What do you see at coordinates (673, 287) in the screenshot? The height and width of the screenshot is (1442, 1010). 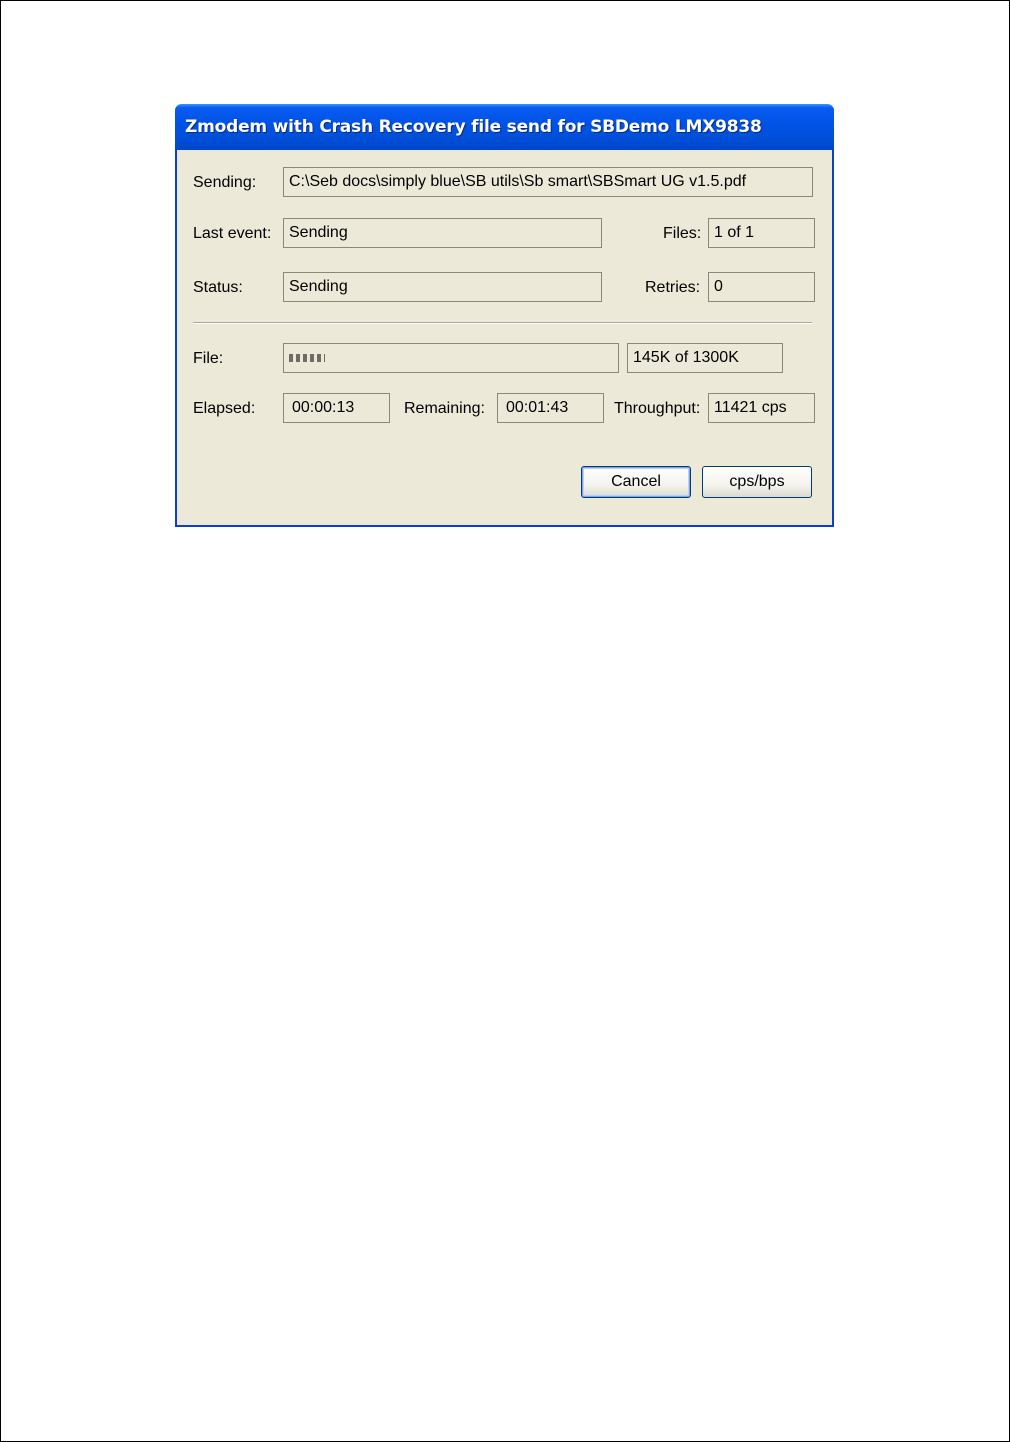 I see `retries-label: Retries:` at bounding box center [673, 287].